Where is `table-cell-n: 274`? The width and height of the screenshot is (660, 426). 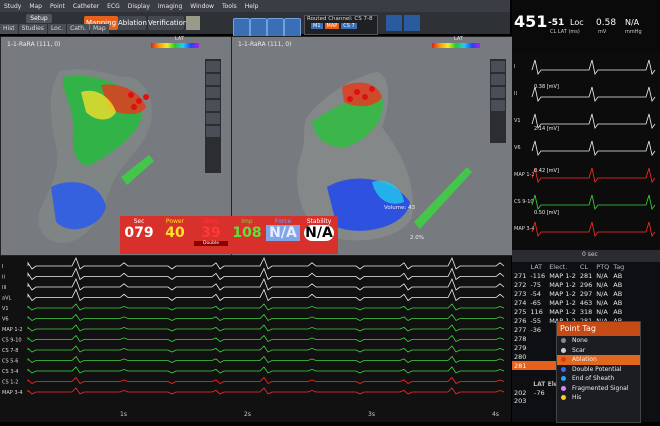 table-cell-n: 274 is located at coordinates (520, 302).